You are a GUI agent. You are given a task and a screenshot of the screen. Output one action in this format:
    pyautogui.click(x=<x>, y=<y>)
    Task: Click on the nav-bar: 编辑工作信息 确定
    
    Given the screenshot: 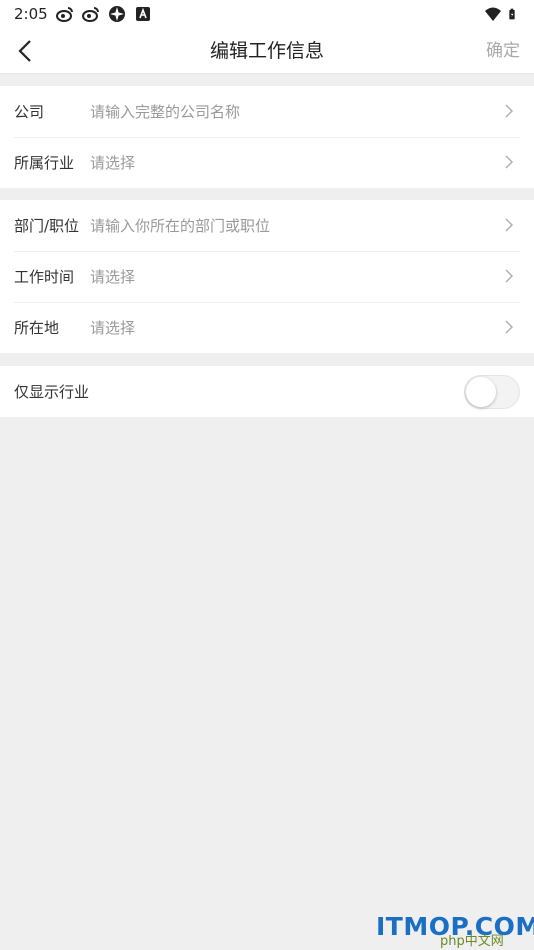 What is the action you would take?
    pyautogui.click(x=267, y=51)
    